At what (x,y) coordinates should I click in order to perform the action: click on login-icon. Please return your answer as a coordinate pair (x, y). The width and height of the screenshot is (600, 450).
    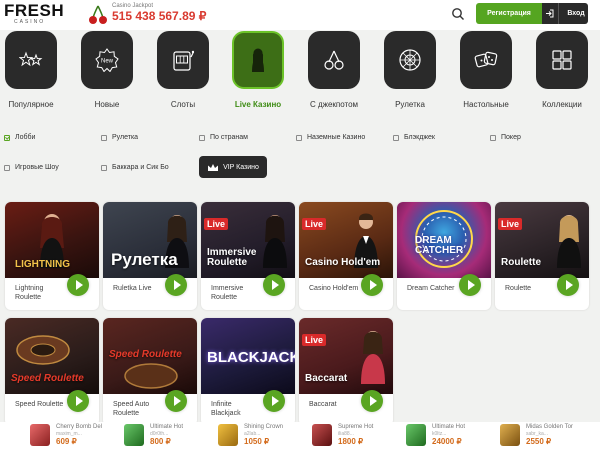
    Looking at the image, I should click on (550, 13).